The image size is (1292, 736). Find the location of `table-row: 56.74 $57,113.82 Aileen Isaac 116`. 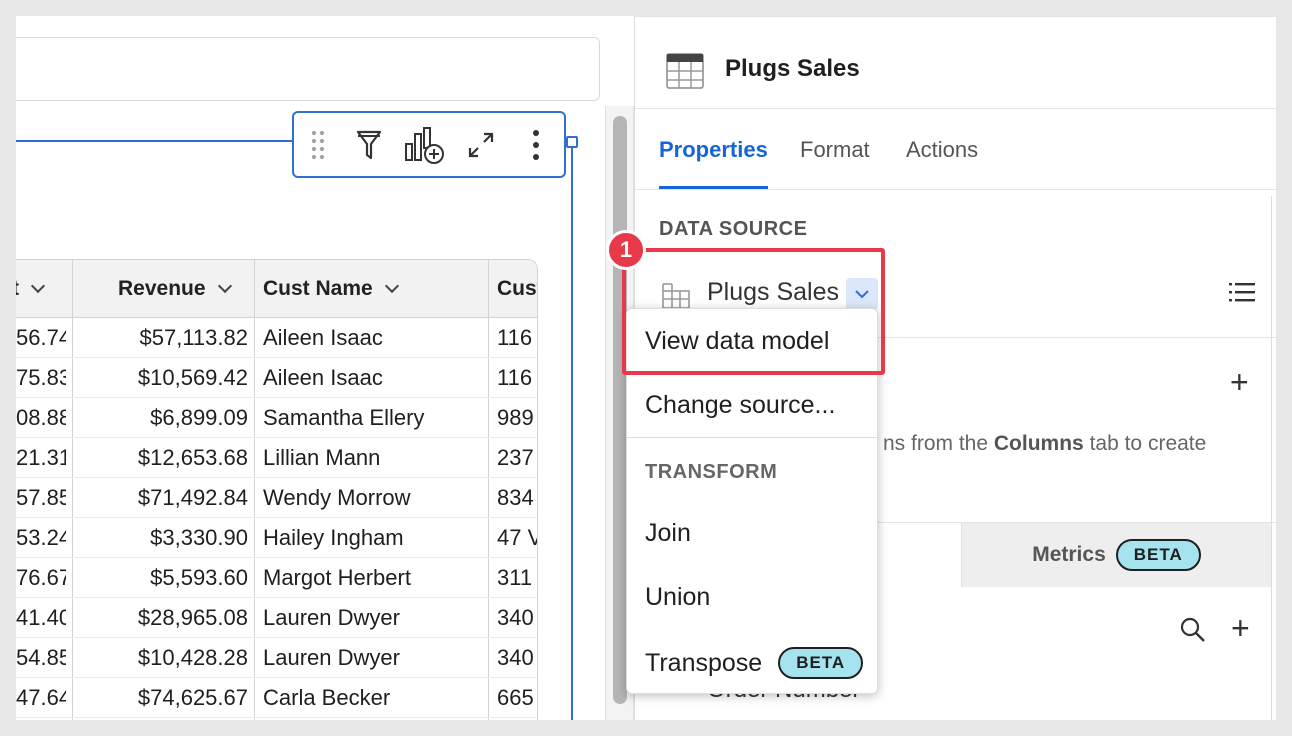

table-row: 56.74 $57,113.82 Aileen Isaac 116 is located at coordinates (276, 338).